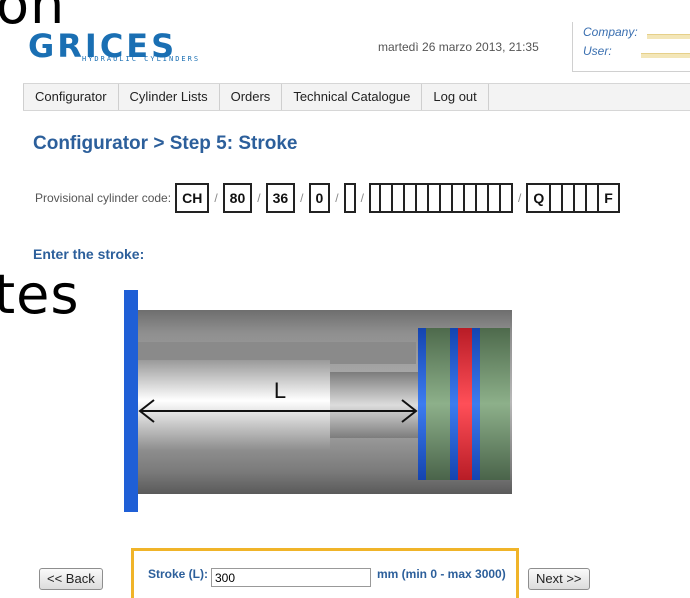 This screenshot has height=598, width=690. What do you see at coordinates (165, 143) in the screenshot?
I see `page-title: Configurator > Step 5: Stroke` at bounding box center [165, 143].